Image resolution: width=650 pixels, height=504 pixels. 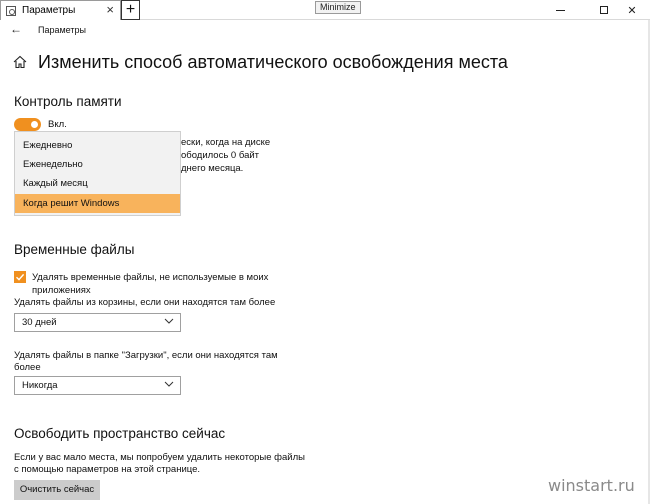 What do you see at coordinates (212, 168) in the screenshot?
I see `hidden-text-line: днего месяца.` at bounding box center [212, 168].